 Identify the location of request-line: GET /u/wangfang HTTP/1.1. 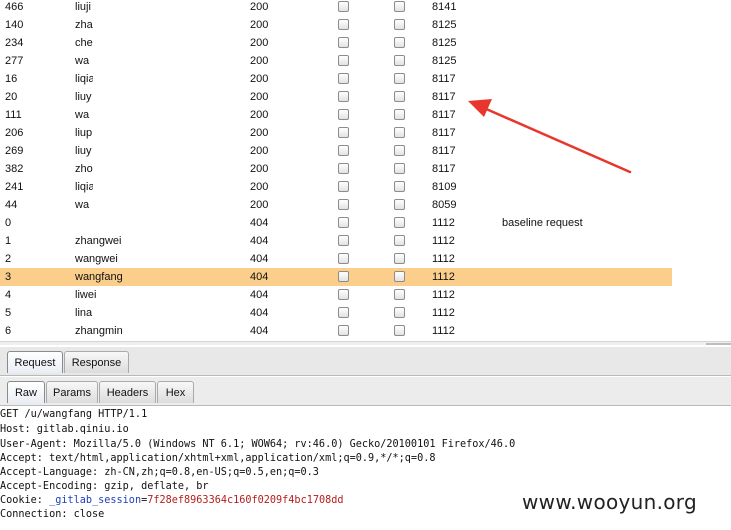
(74, 414).